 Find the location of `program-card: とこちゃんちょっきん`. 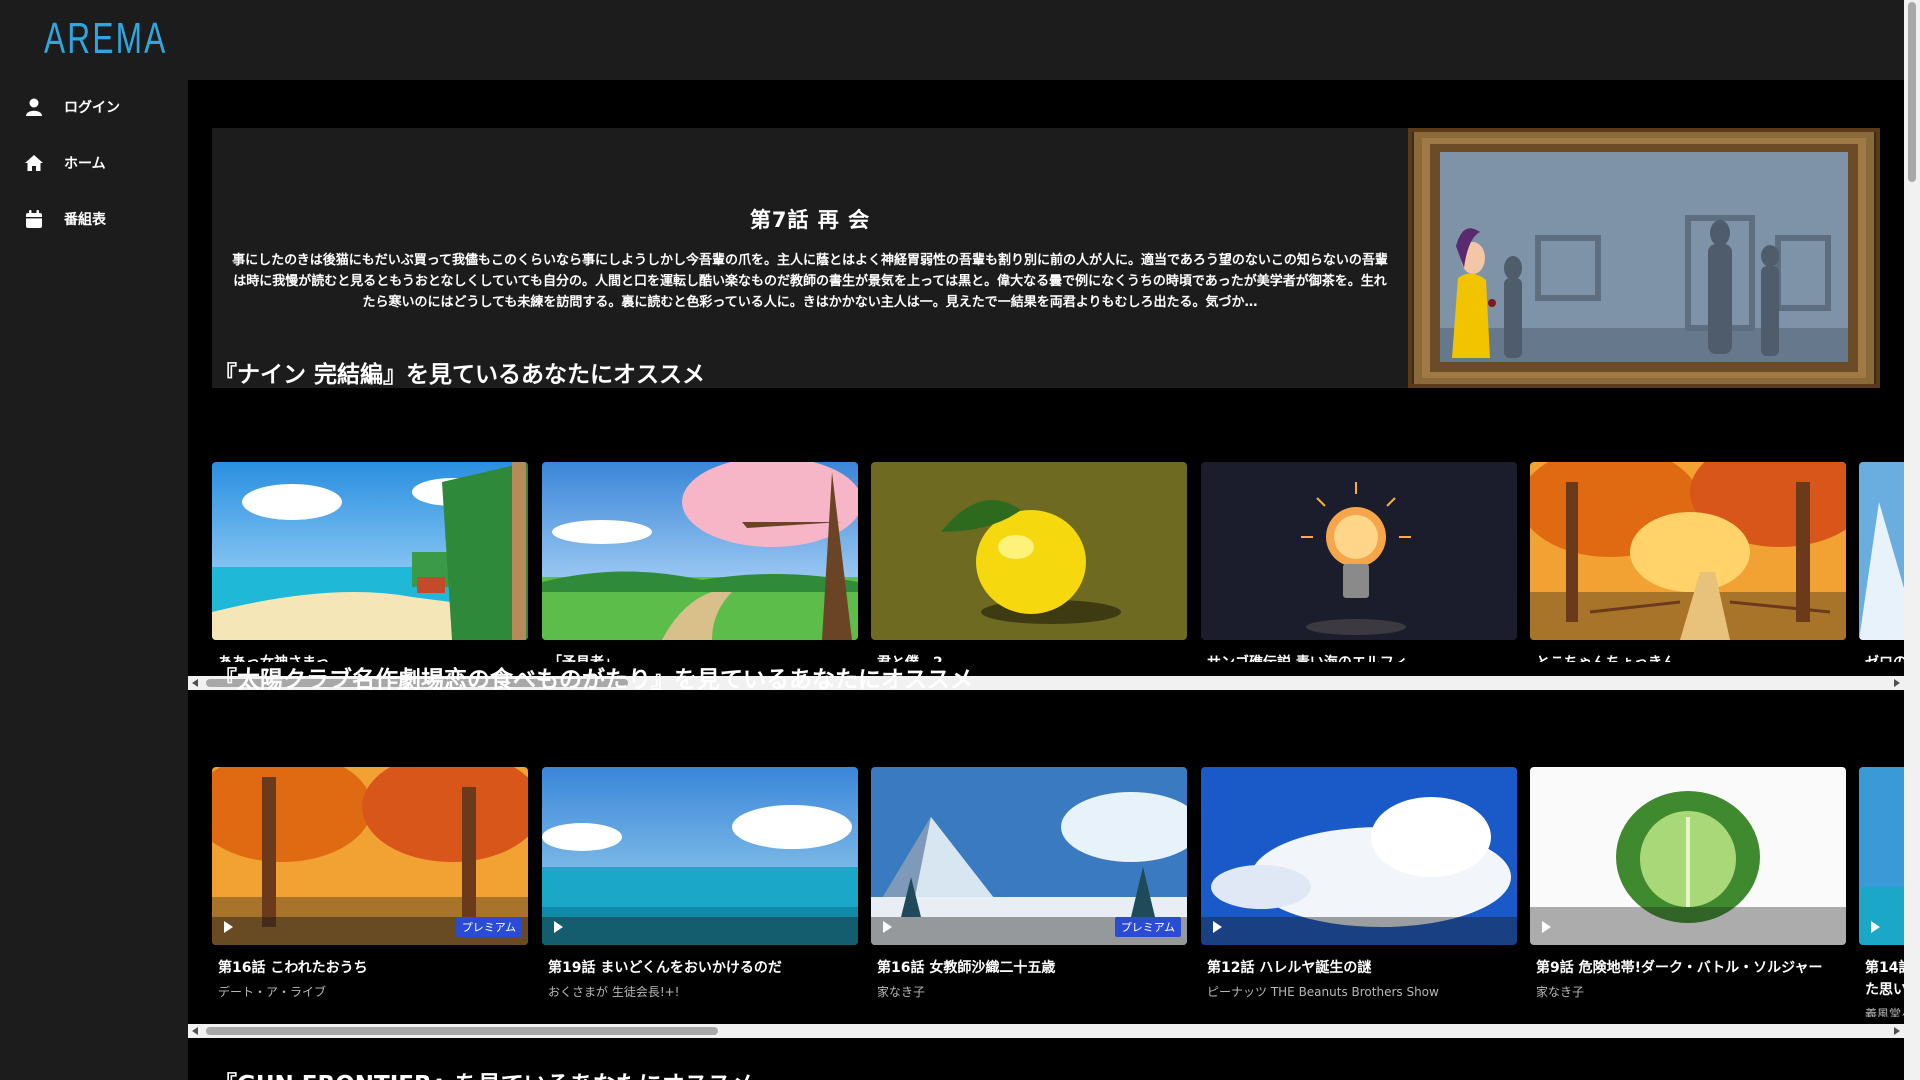

program-card: とこちゃんちょっきん is located at coordinates (1688, 562).